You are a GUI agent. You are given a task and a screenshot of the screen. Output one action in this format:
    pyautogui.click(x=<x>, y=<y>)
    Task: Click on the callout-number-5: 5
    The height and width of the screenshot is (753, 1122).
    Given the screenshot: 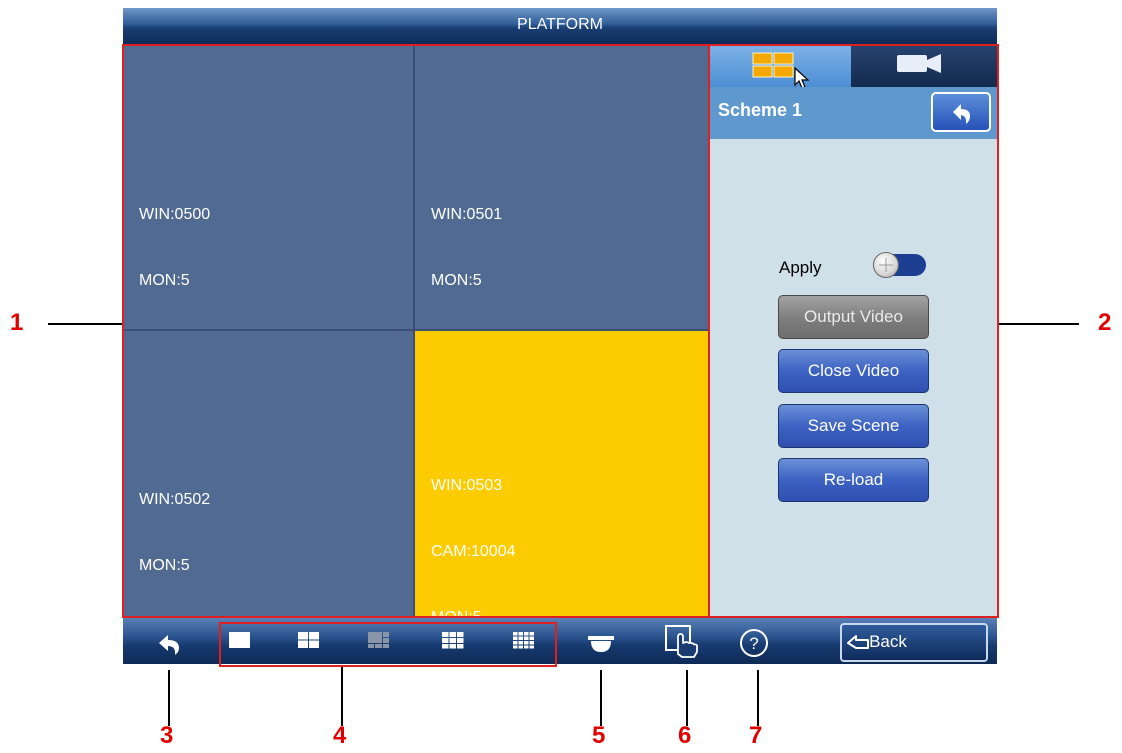 What is the action you would take?
    pyautogui.click(x=599, y=735)
    